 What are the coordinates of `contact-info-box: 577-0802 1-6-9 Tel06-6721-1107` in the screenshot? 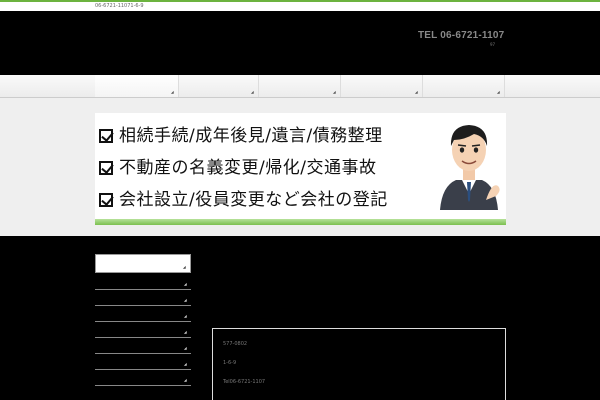 It's located at (359, 364).